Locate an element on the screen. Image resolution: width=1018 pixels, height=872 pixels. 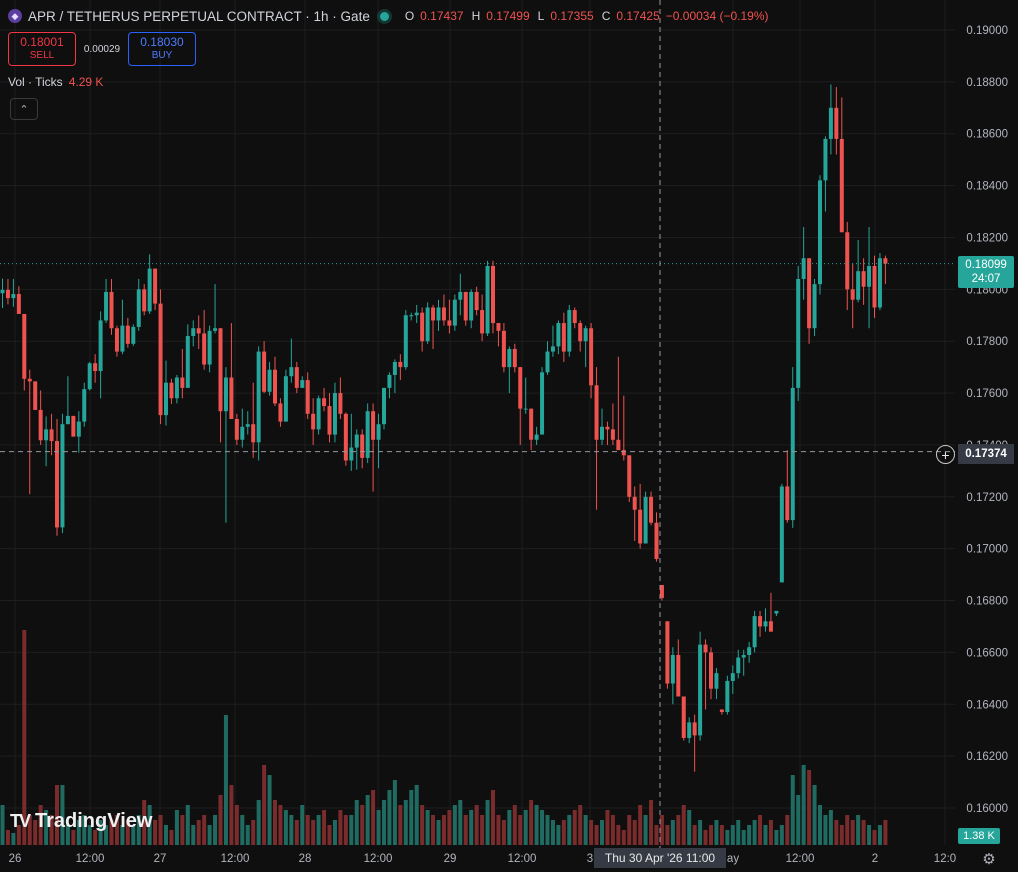
add-plus-icon: + is located at coordinates (945, 454).